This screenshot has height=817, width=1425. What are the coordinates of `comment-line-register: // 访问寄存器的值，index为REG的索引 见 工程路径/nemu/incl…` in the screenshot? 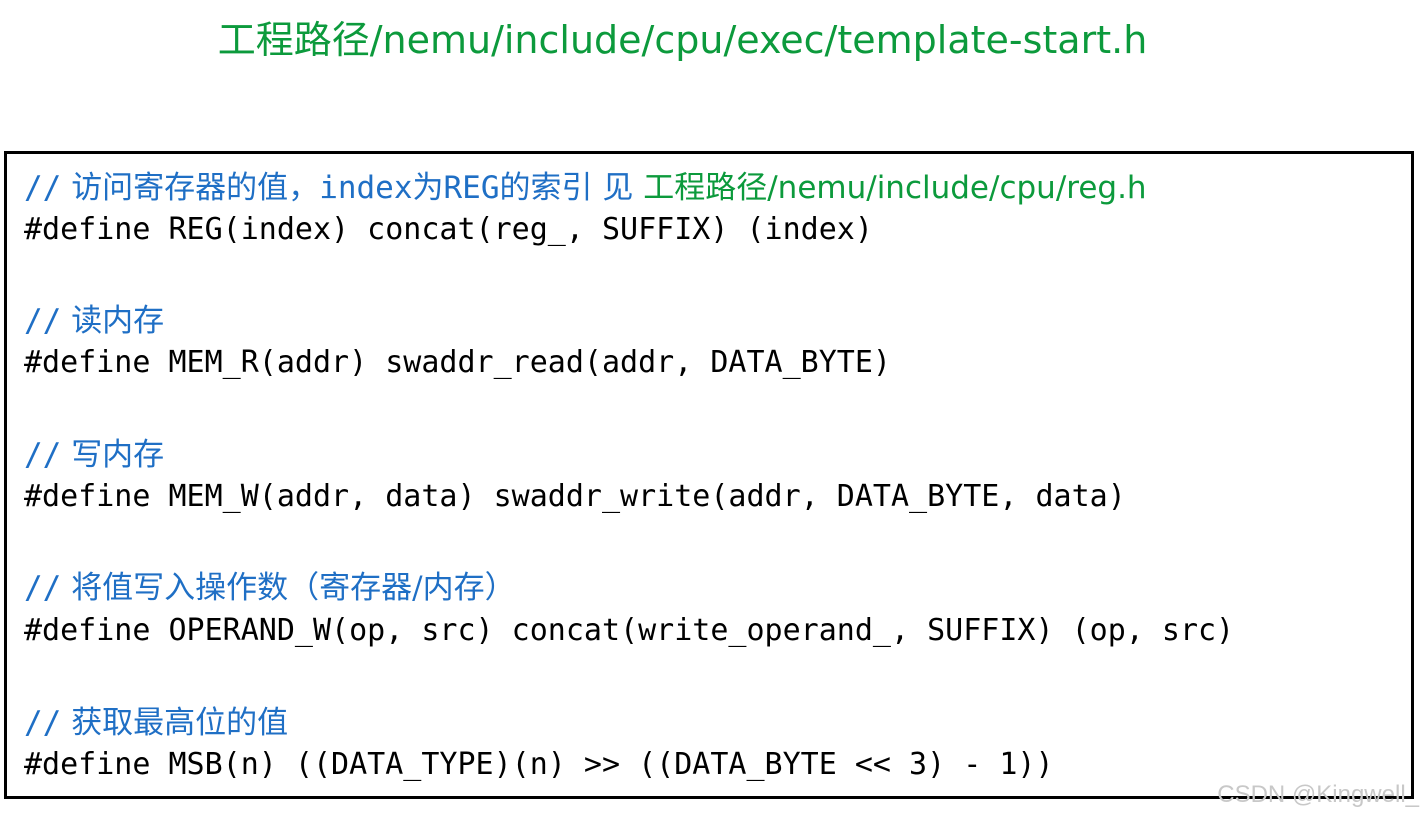 It's located at (585, 188).